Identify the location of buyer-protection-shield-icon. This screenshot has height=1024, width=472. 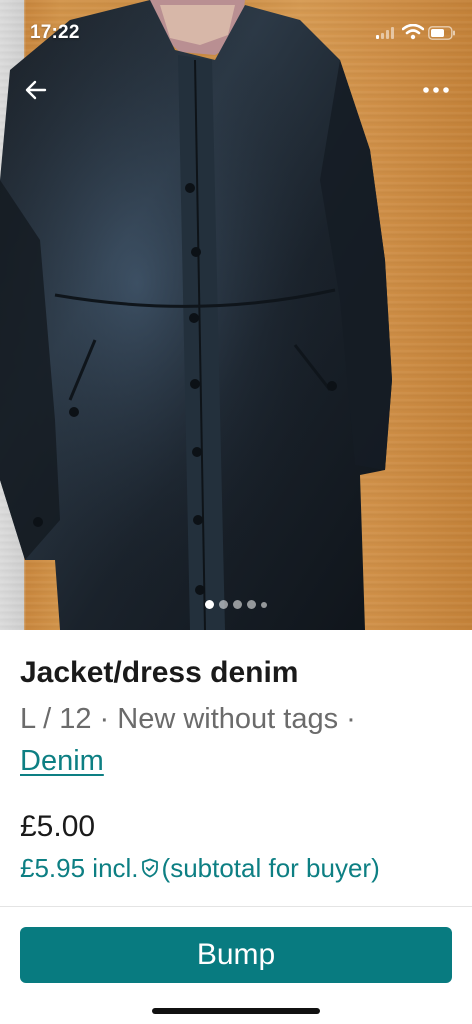
(149, 868).